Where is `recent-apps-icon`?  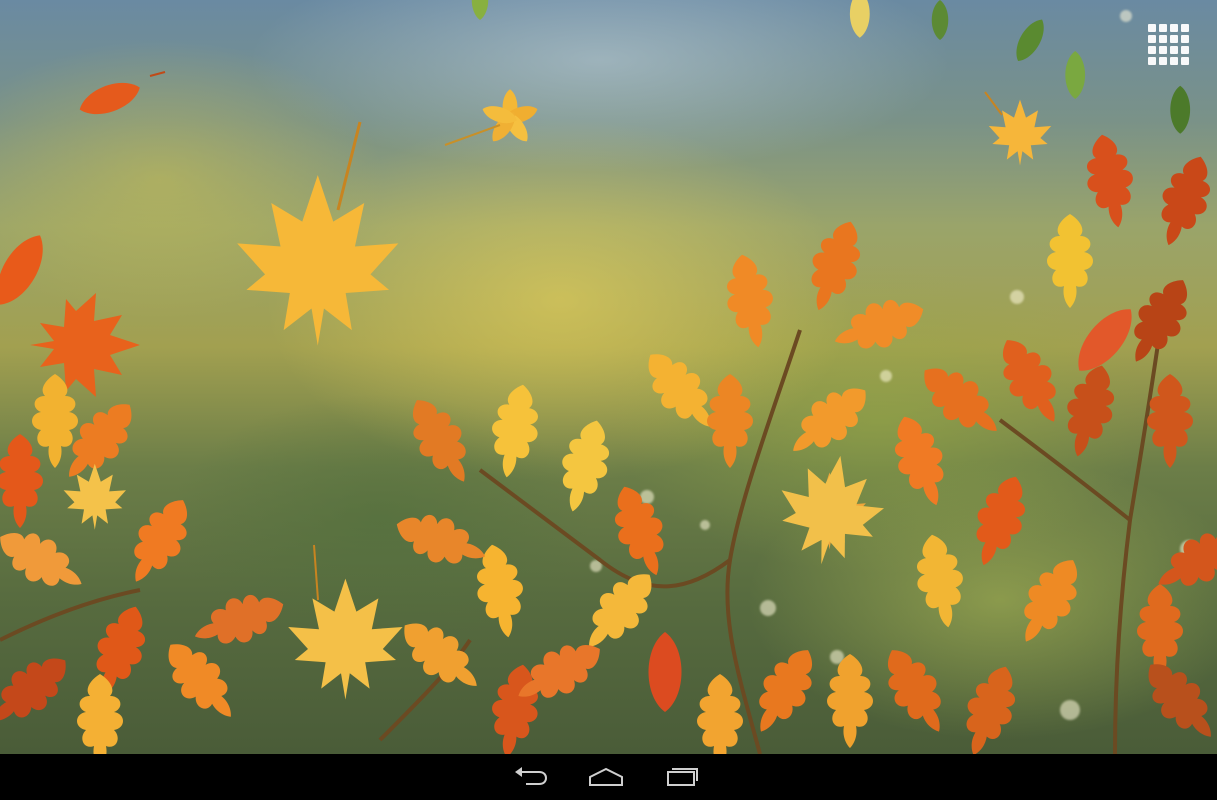
recent-apps-icon is located at coordinates (682, 777).